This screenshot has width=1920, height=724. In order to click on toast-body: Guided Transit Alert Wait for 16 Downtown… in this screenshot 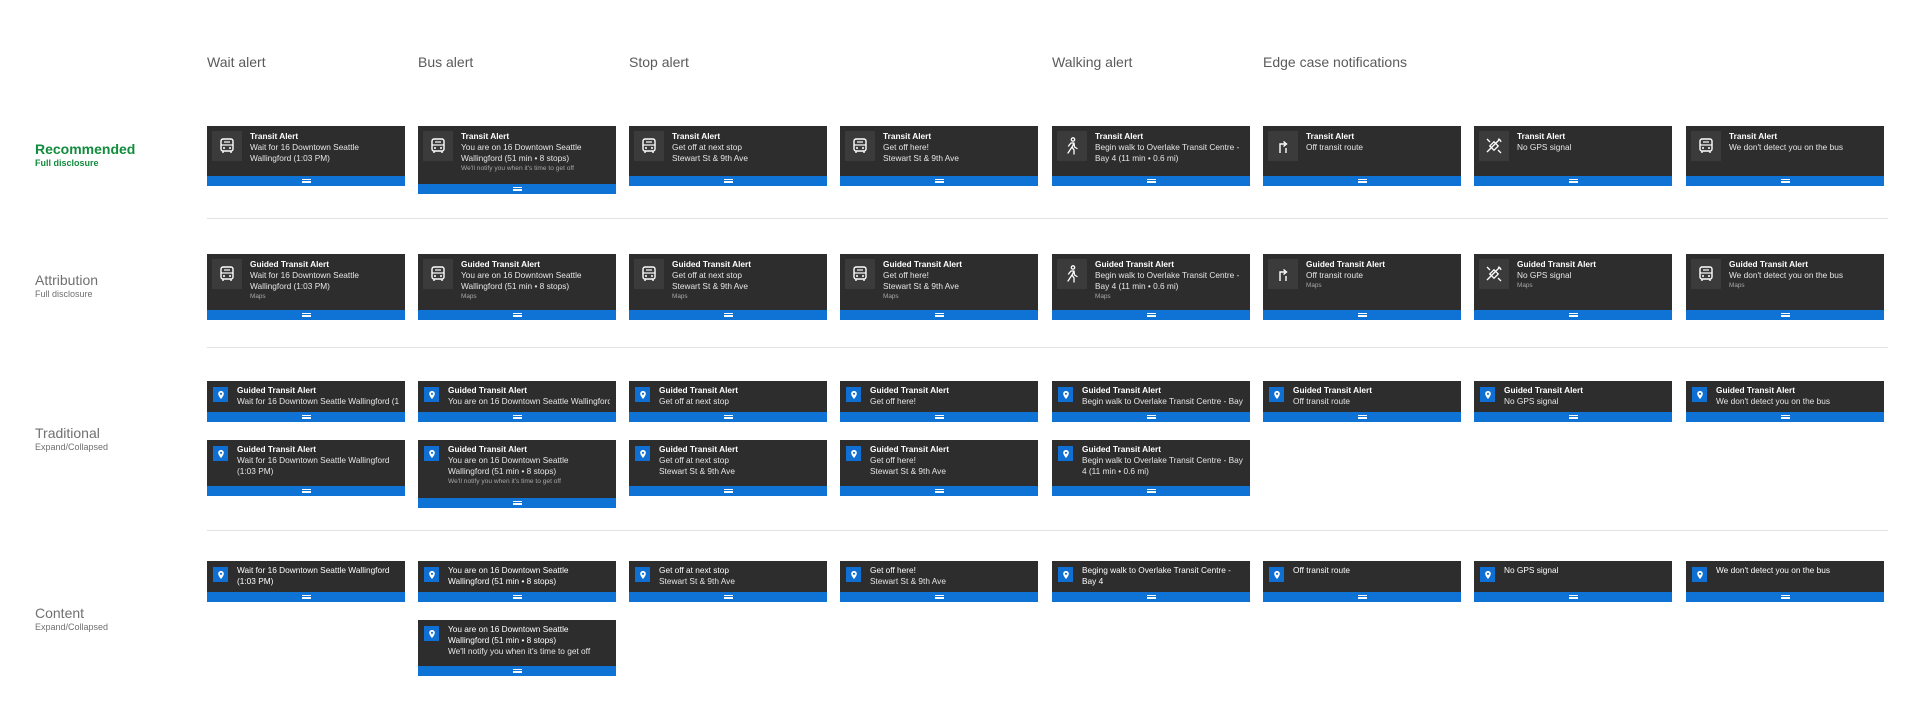, I will do `click(318, 465)`.